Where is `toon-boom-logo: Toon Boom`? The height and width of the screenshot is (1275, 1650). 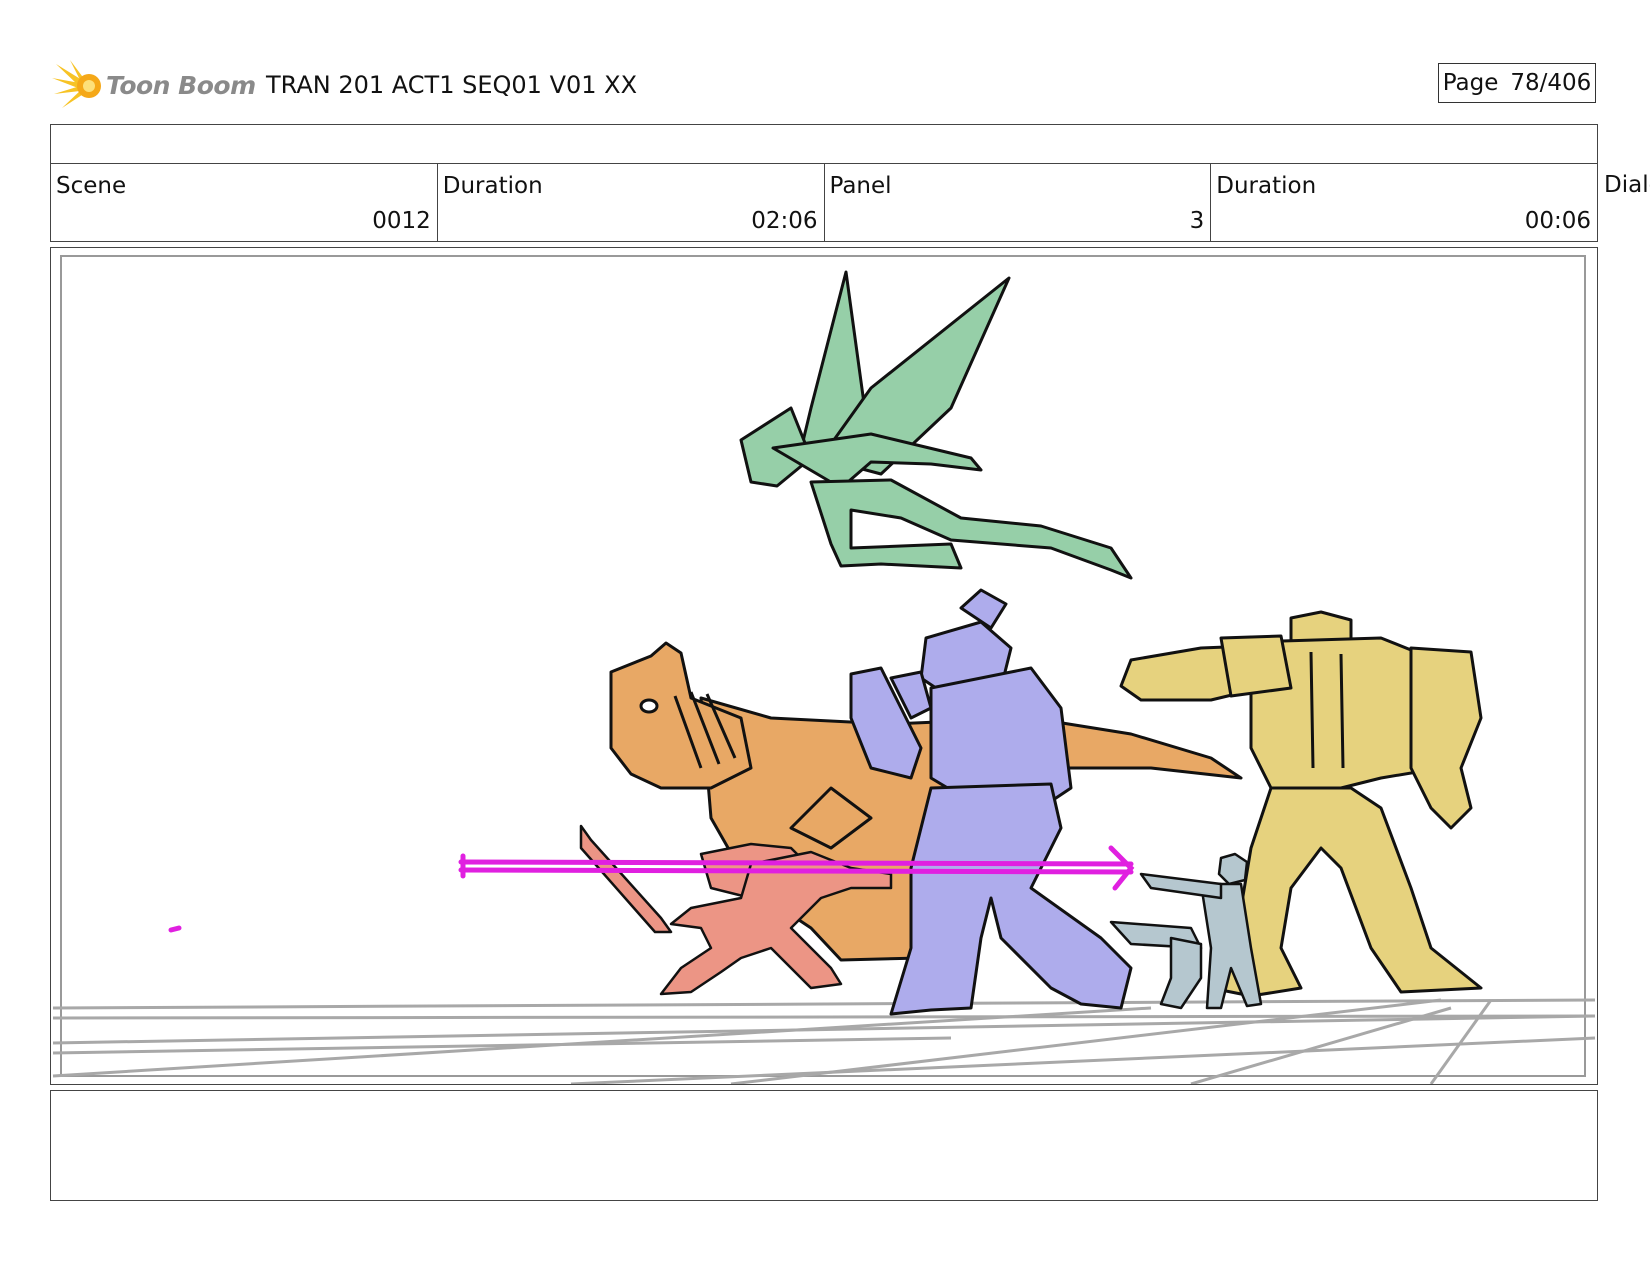
toon-boom-logo: Toon Boom is located at coordinates (154, 85).